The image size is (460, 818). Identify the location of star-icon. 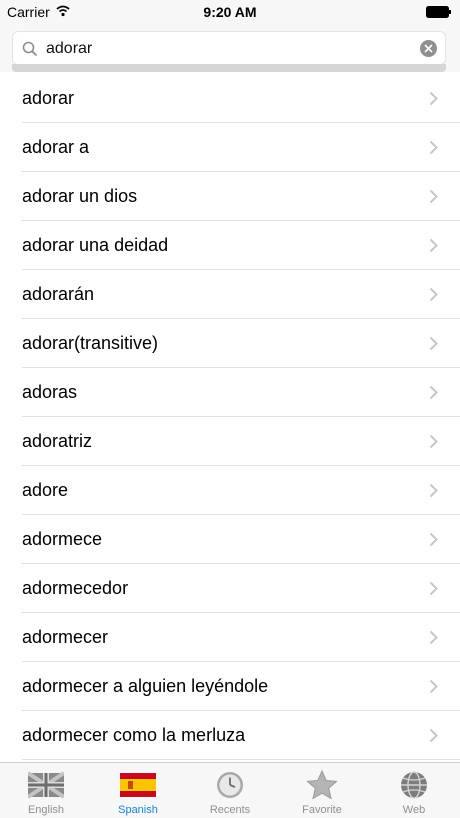
(322, 785).